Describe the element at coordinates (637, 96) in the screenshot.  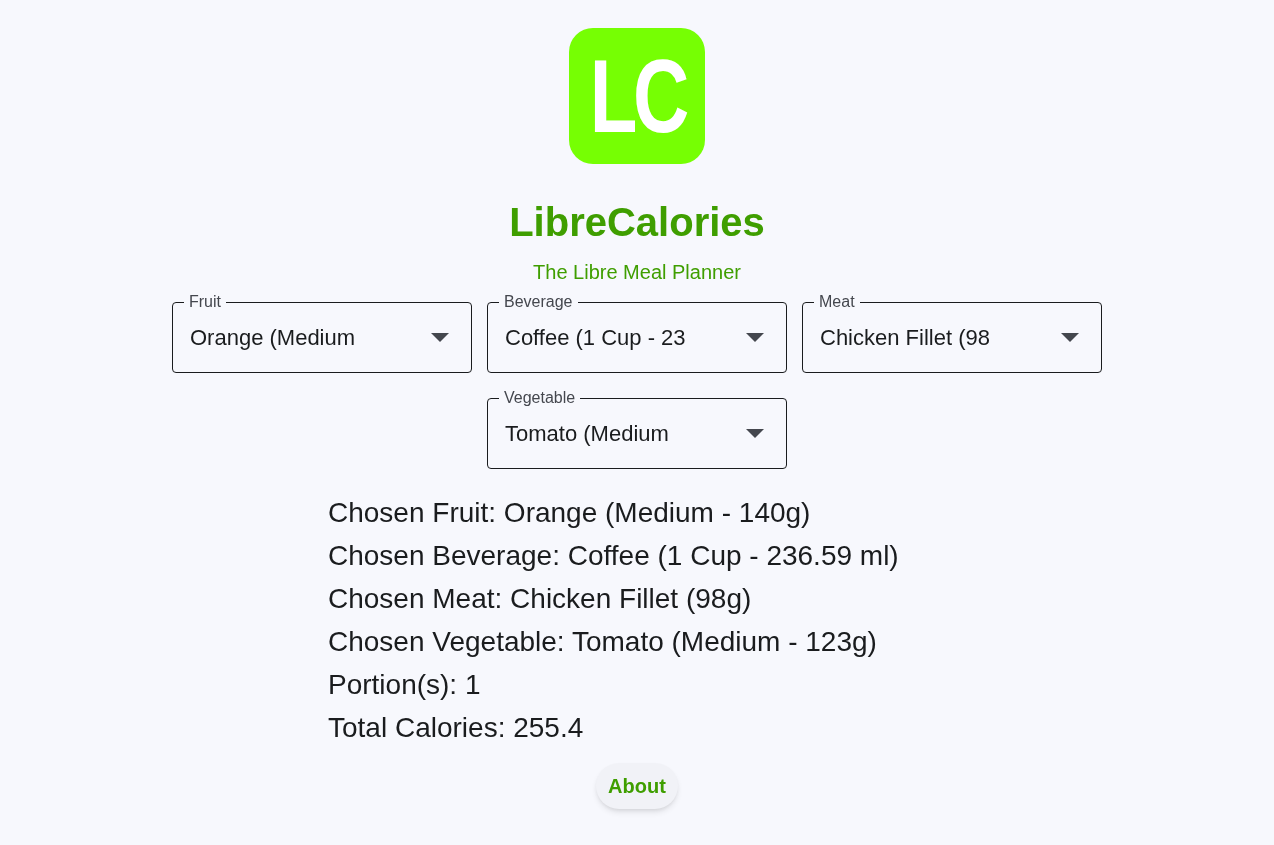
I see `app-logo: LC` at that location.